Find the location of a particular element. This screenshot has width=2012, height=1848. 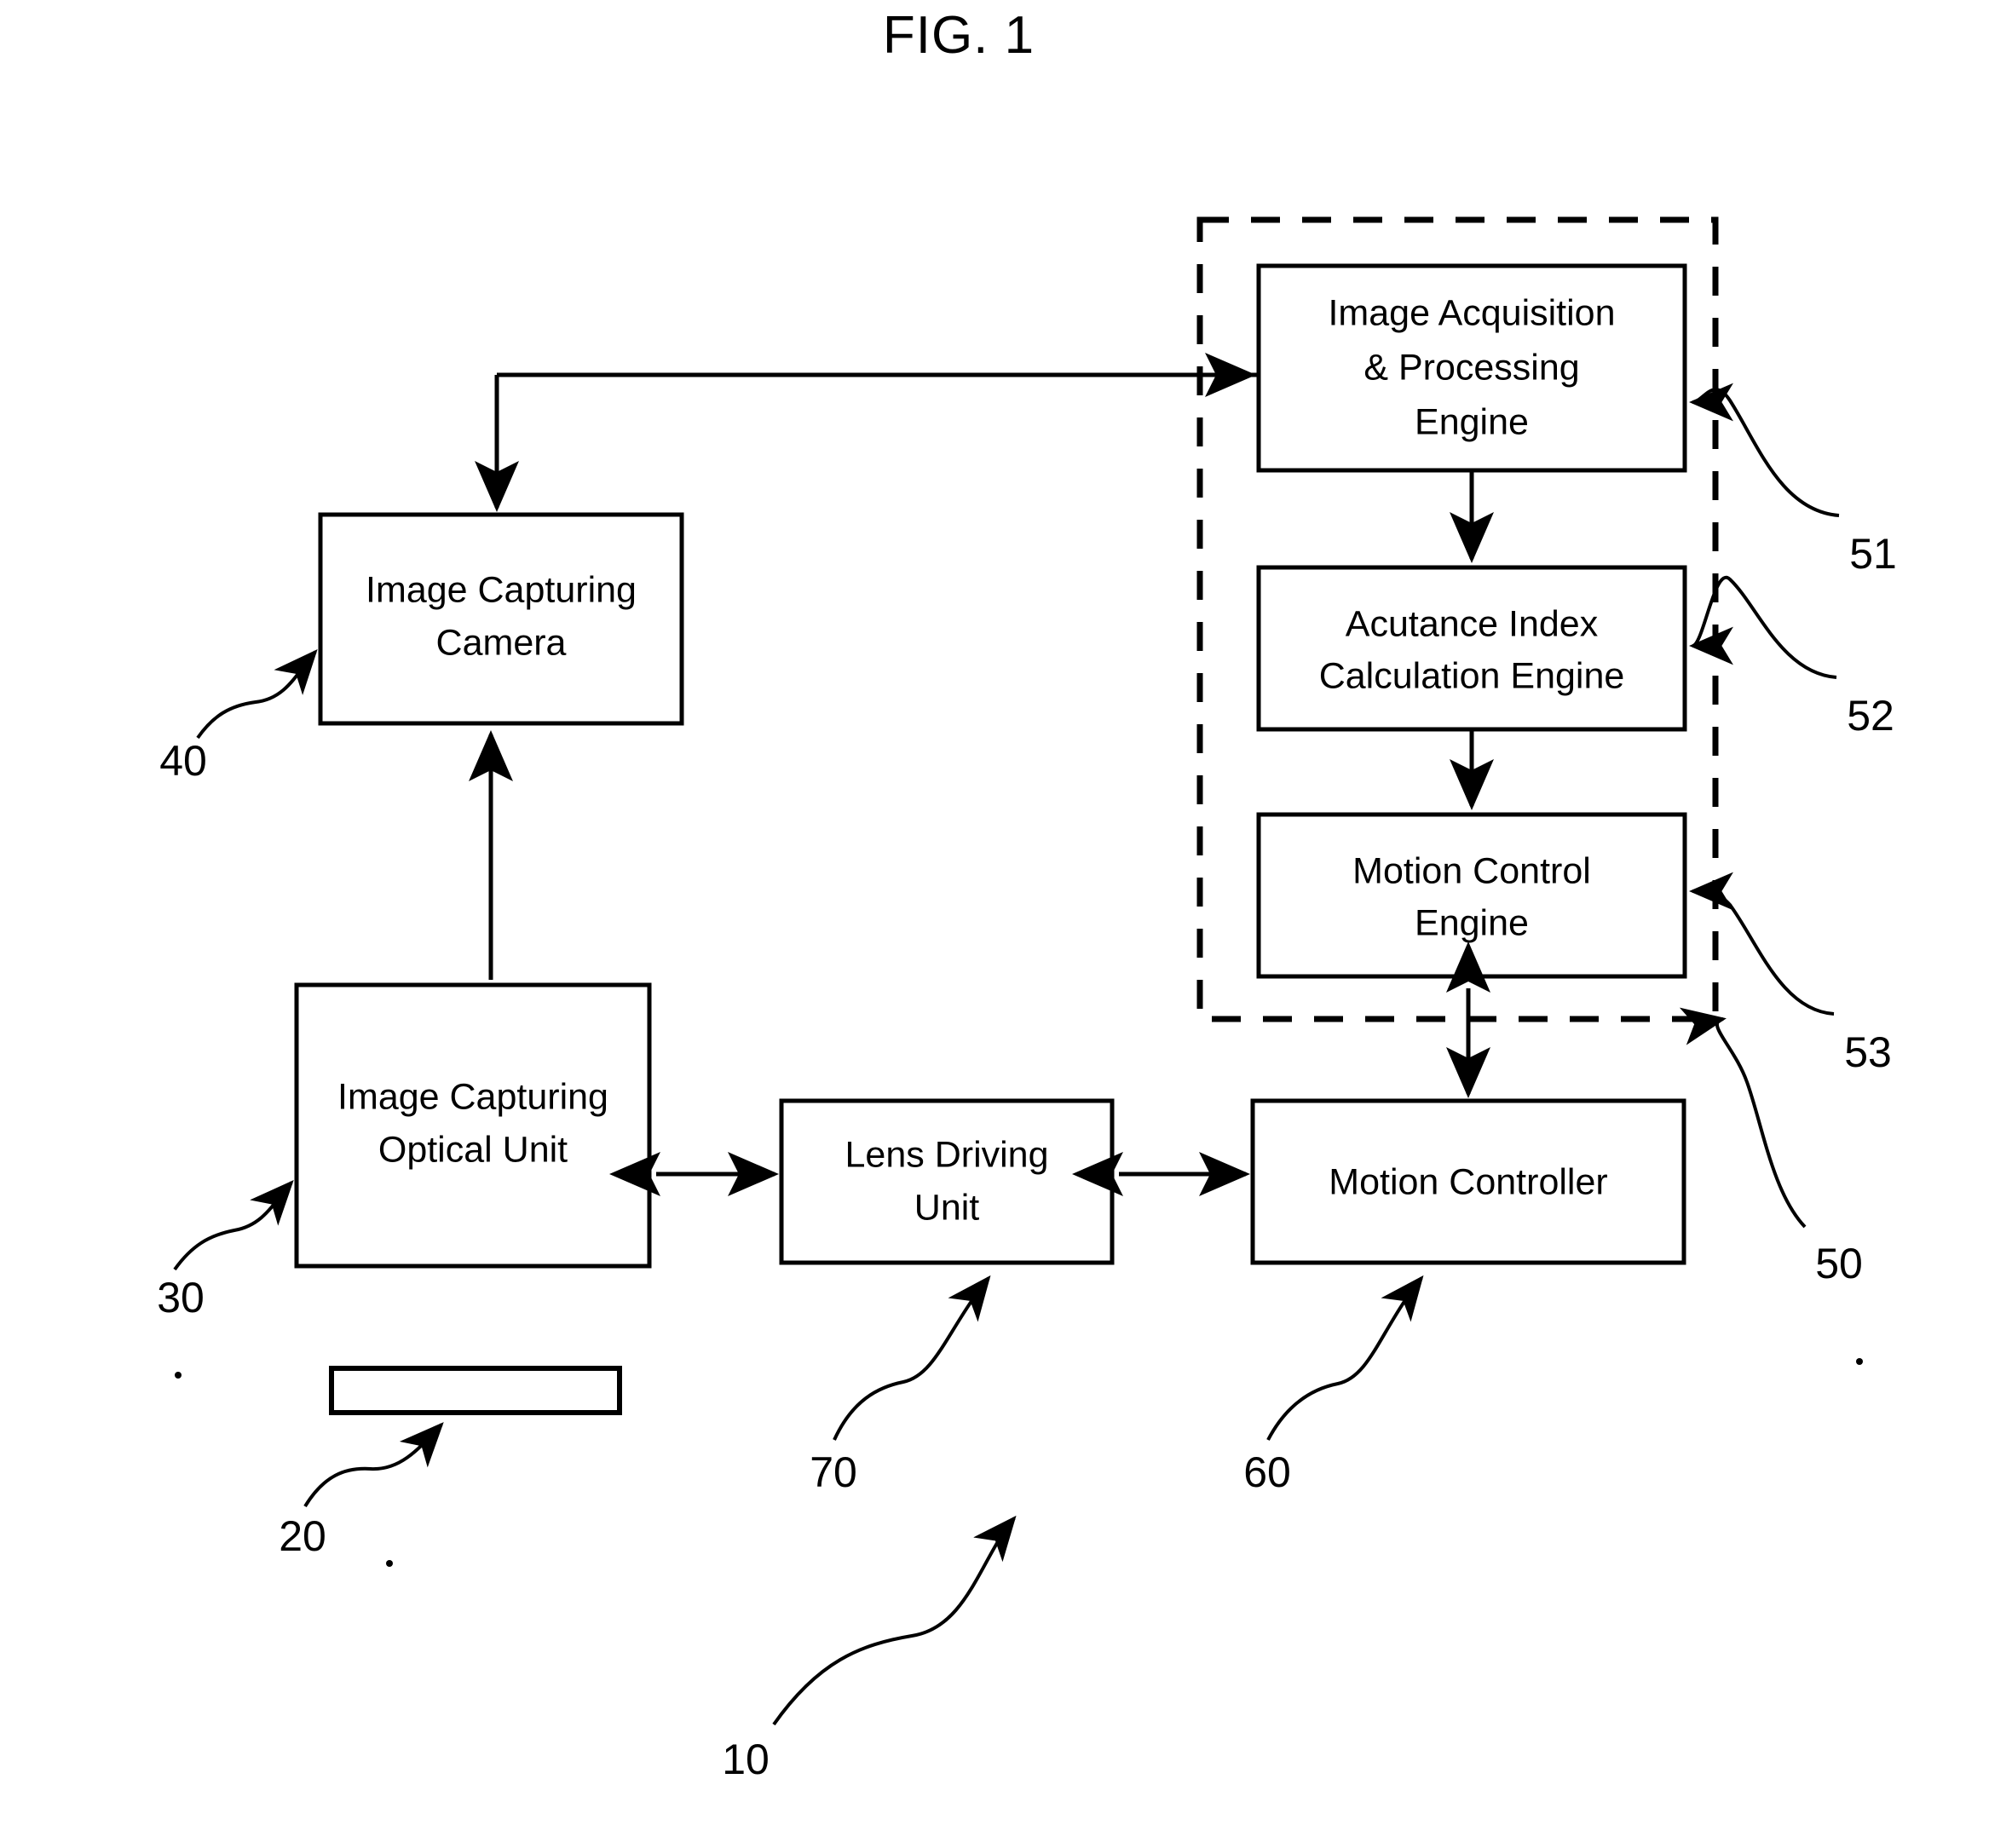

figure-title: FIG. 1 is located at coordinates (959, 35).